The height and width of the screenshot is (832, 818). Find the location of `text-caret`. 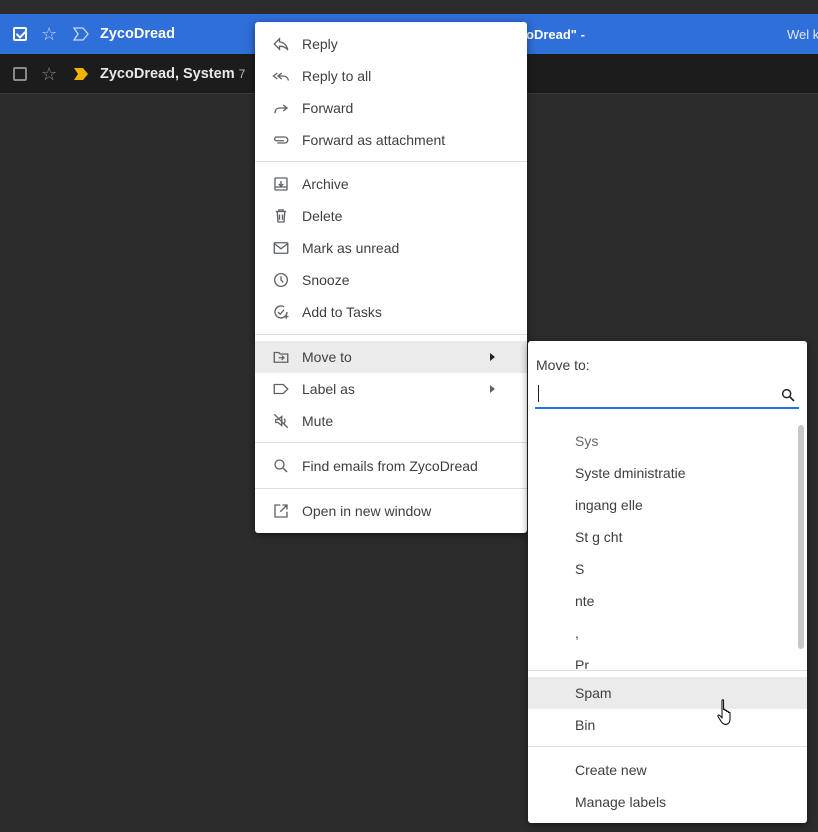

text-caret is located at coordinates (538, 393).